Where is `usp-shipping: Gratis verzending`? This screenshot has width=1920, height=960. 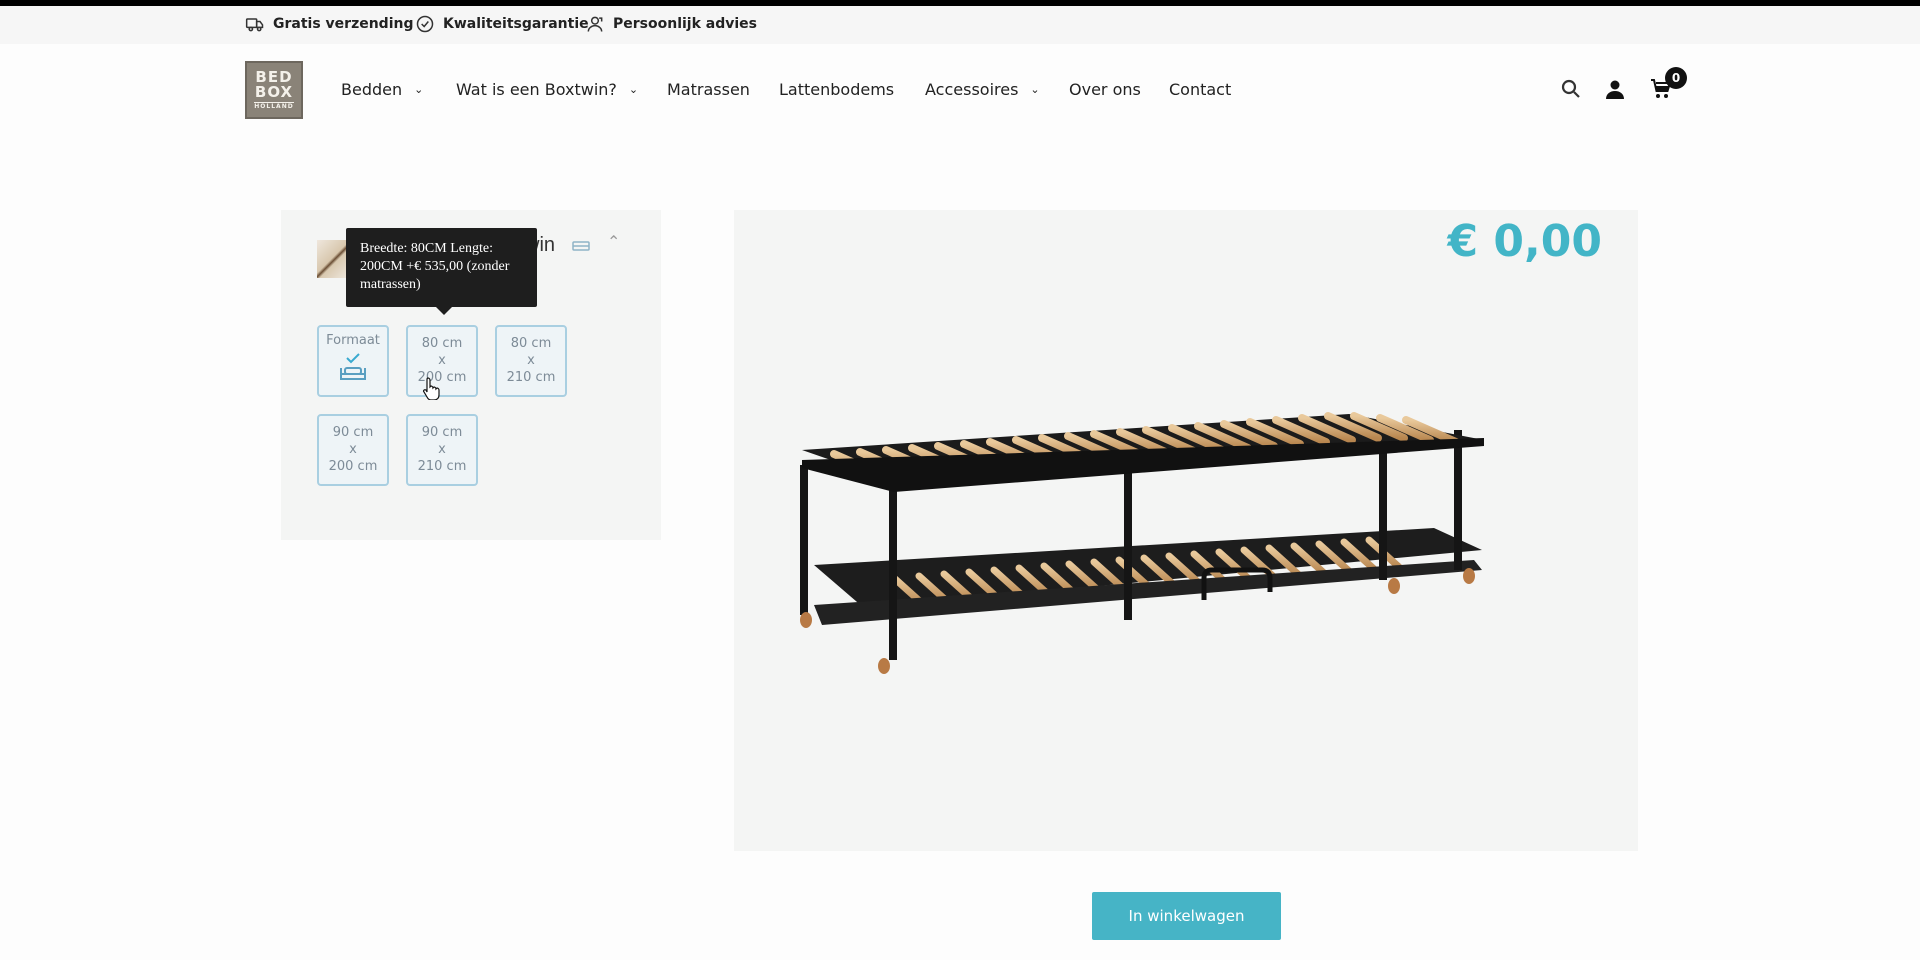 usp-shipping: Gratis verzending is located at coordinates (329, 24).